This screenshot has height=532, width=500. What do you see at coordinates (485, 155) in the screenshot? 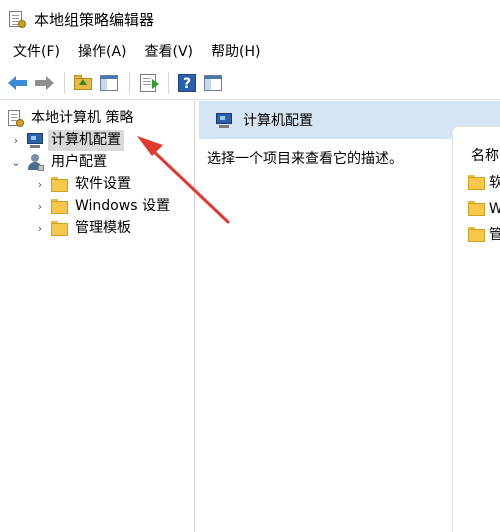
I see `column-header-name: 名称` at bounding box center [485, 155].